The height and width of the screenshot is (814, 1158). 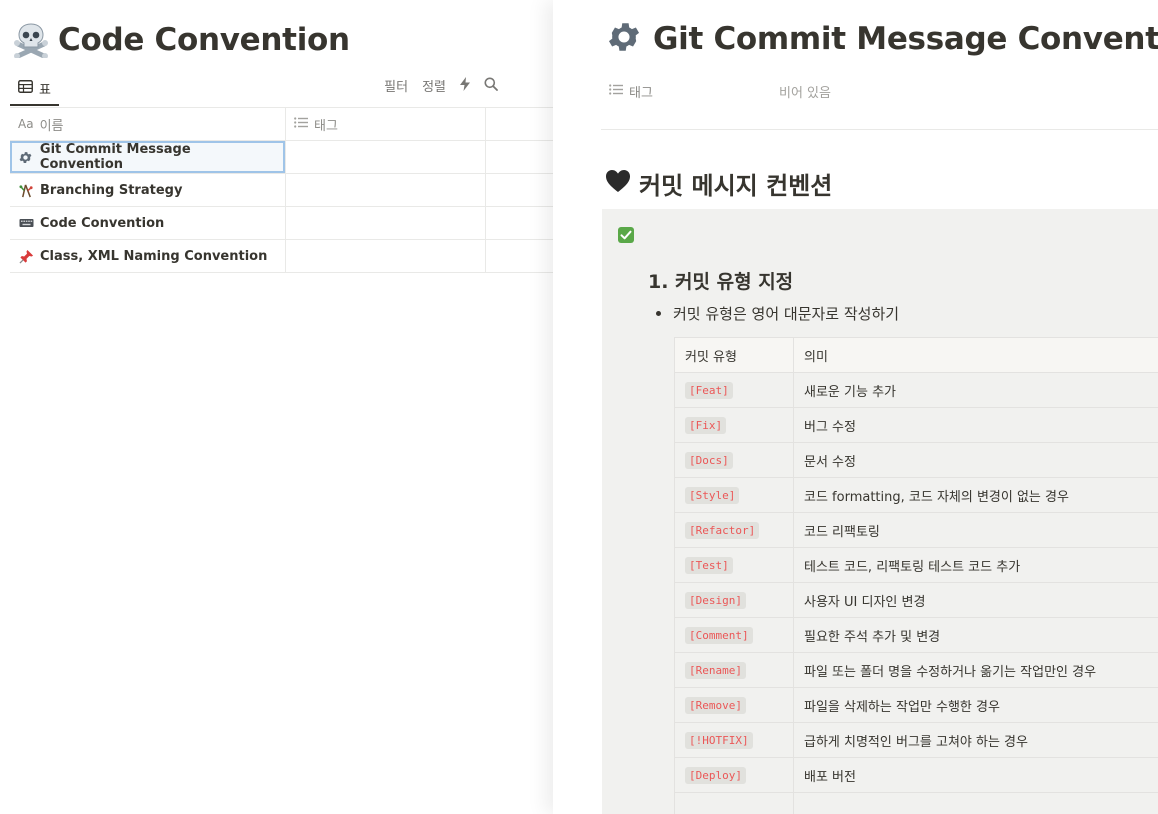 What do you see at coordinates (148, 157) in the screenshot?
I see `row-title-cell: Git Commit Message Convention` at bounding box center [148, 157].